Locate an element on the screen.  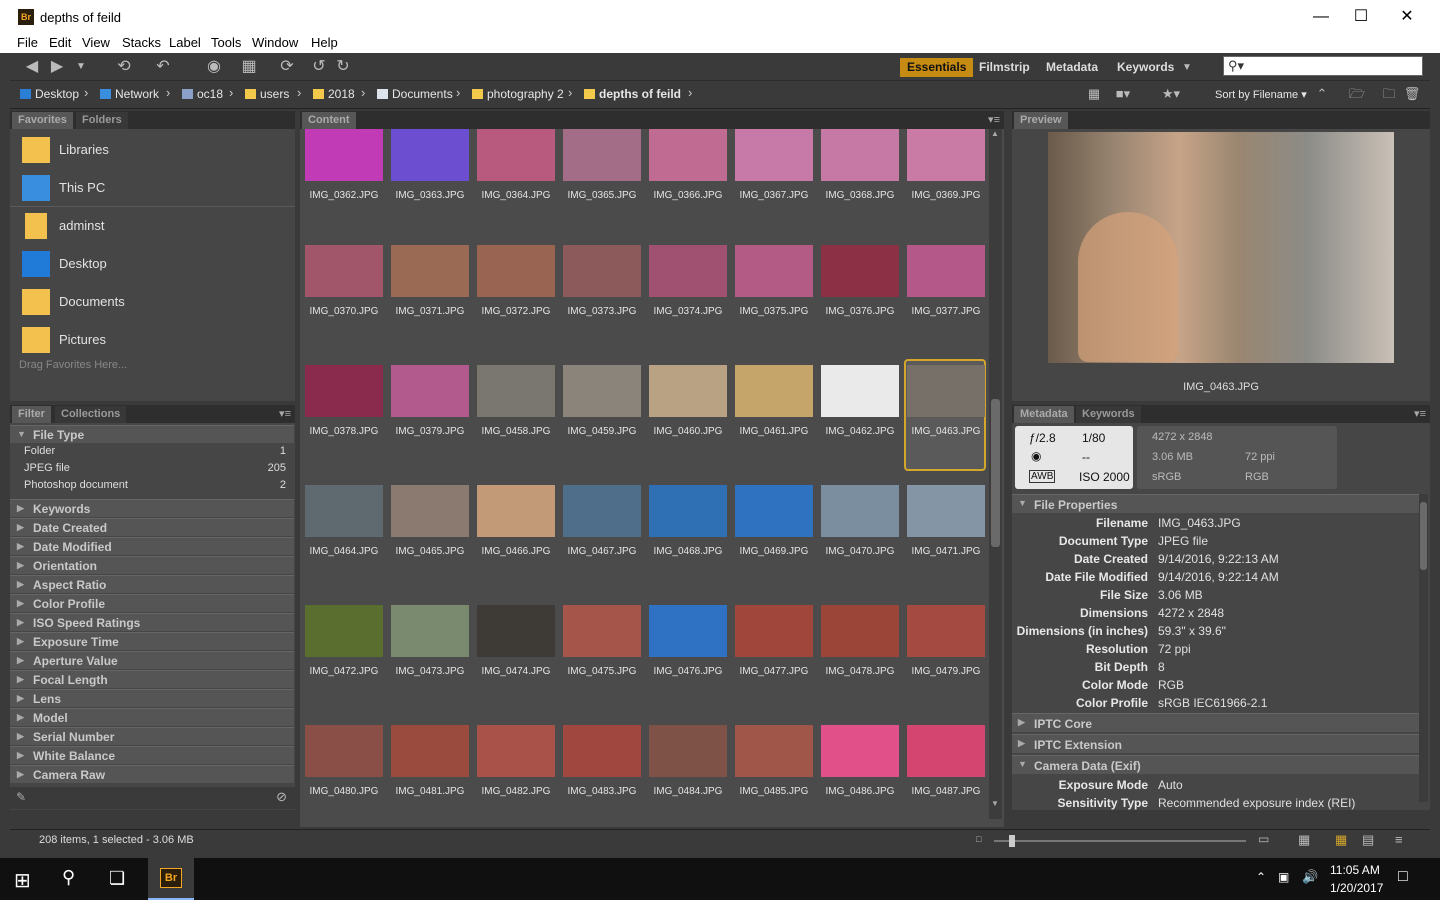
list-view-icon: ≡ is located at coordinates (1399, 839).